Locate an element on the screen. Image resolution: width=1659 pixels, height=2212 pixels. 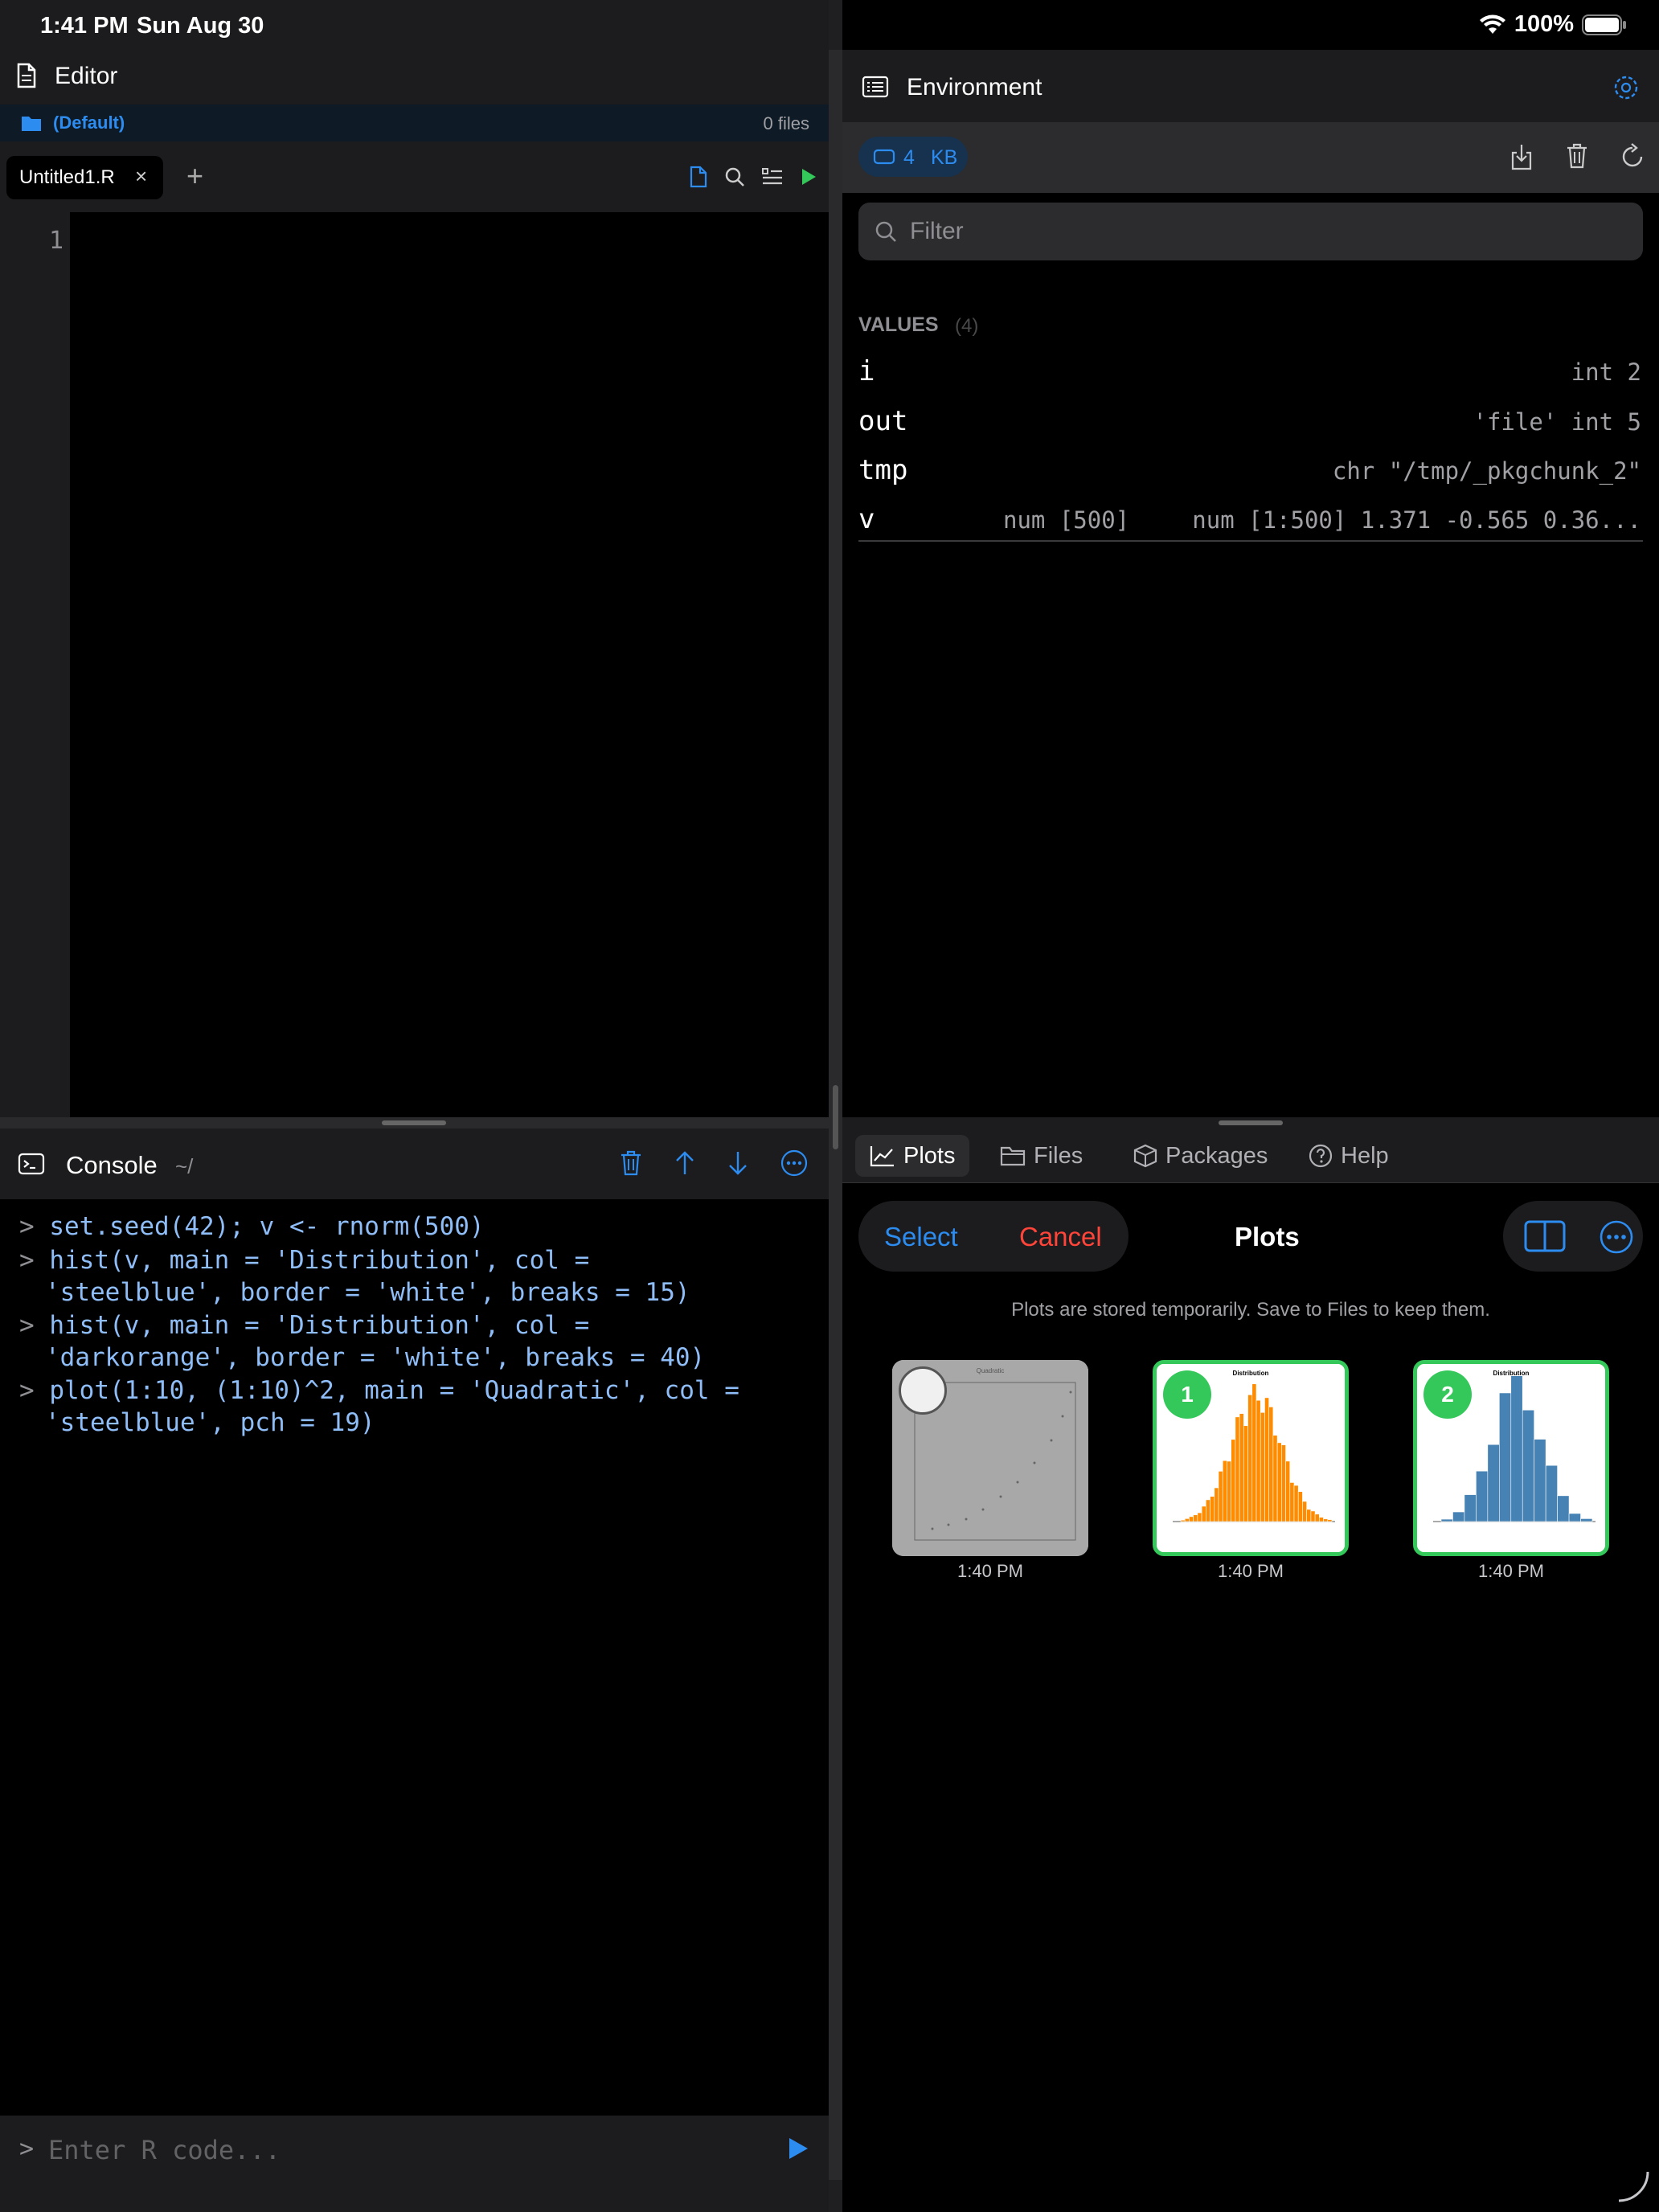
environment-title: Environment is located at coordinates (975, 87).